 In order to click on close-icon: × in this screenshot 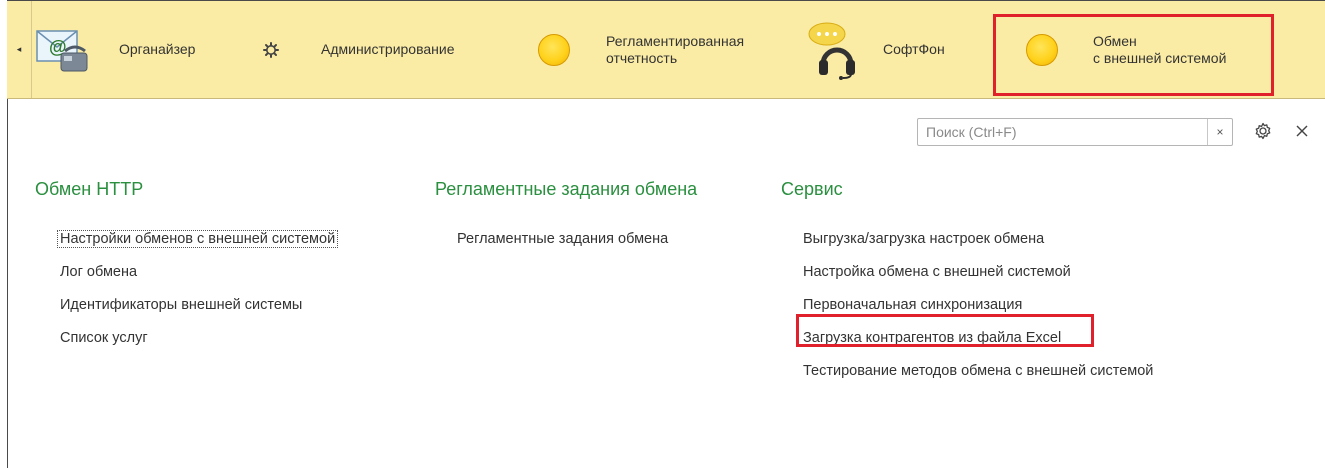, I will do `click(1220, 132)`.